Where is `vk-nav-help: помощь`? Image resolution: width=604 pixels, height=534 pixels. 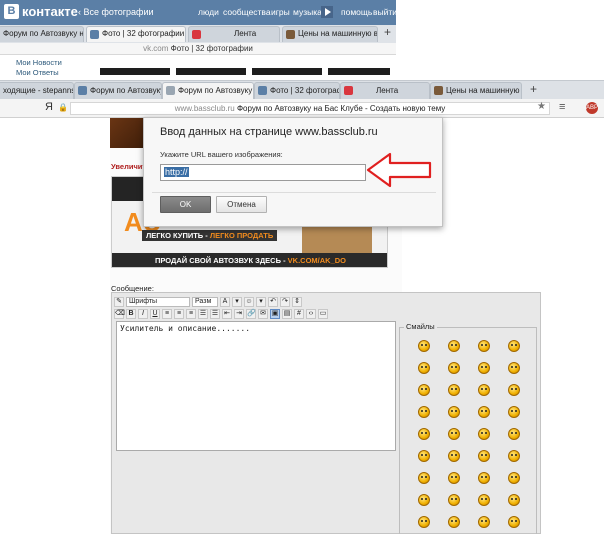 vk-nav-help: помощь is located at coordinates (356, 12).